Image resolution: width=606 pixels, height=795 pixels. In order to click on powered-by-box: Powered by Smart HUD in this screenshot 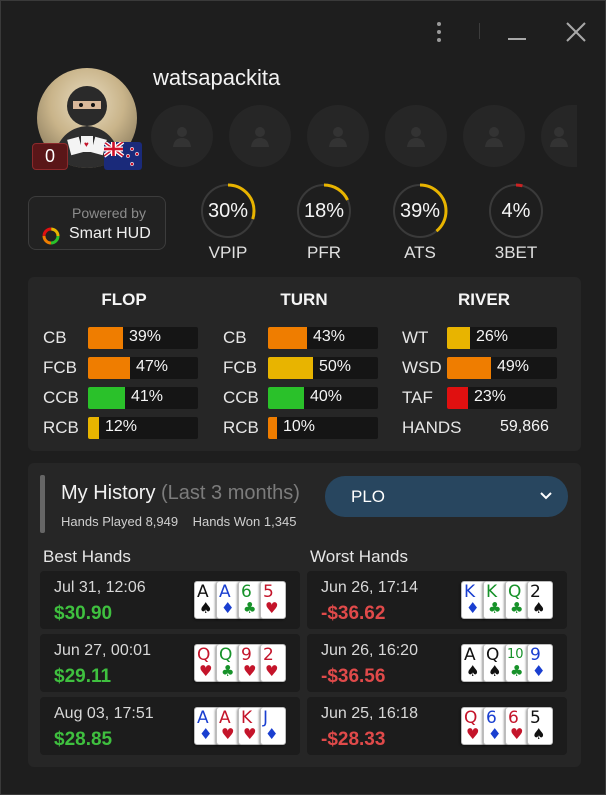, I will do `click(97, 223)`.